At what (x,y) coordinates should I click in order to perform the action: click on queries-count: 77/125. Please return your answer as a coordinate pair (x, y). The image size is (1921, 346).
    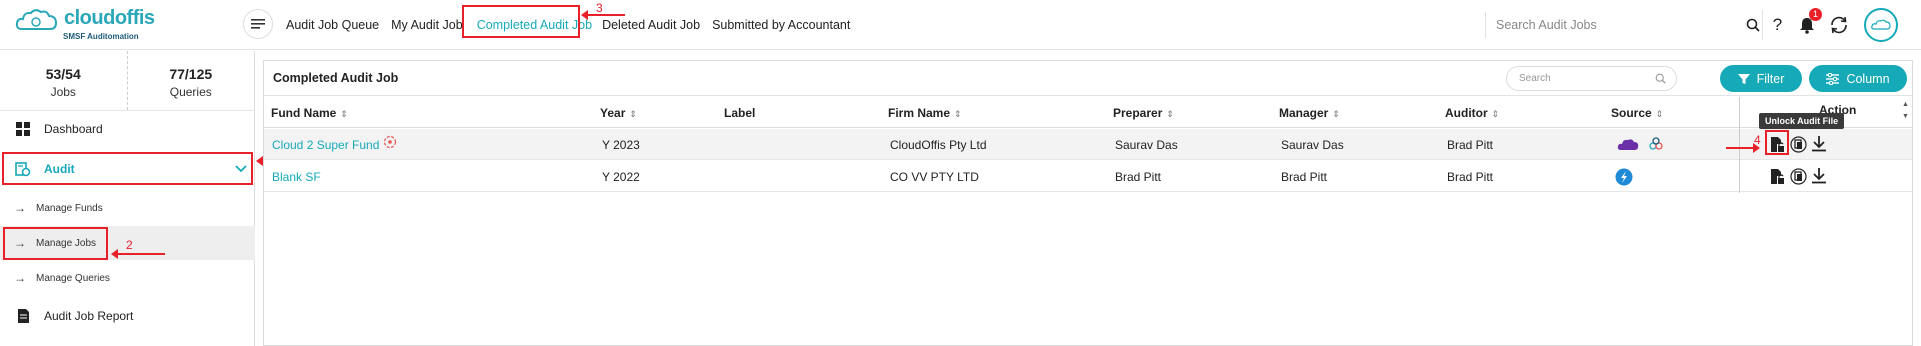
    Looking at the image, I should click on (191, 74).